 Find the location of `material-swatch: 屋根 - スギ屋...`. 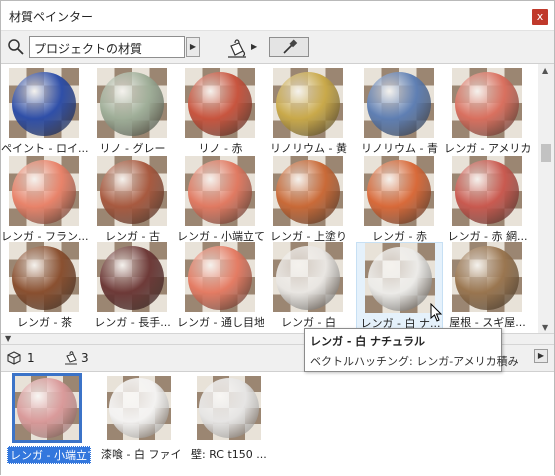

material-swatch: 屋根 - スギ屋... is located at coordinates (487, 286).